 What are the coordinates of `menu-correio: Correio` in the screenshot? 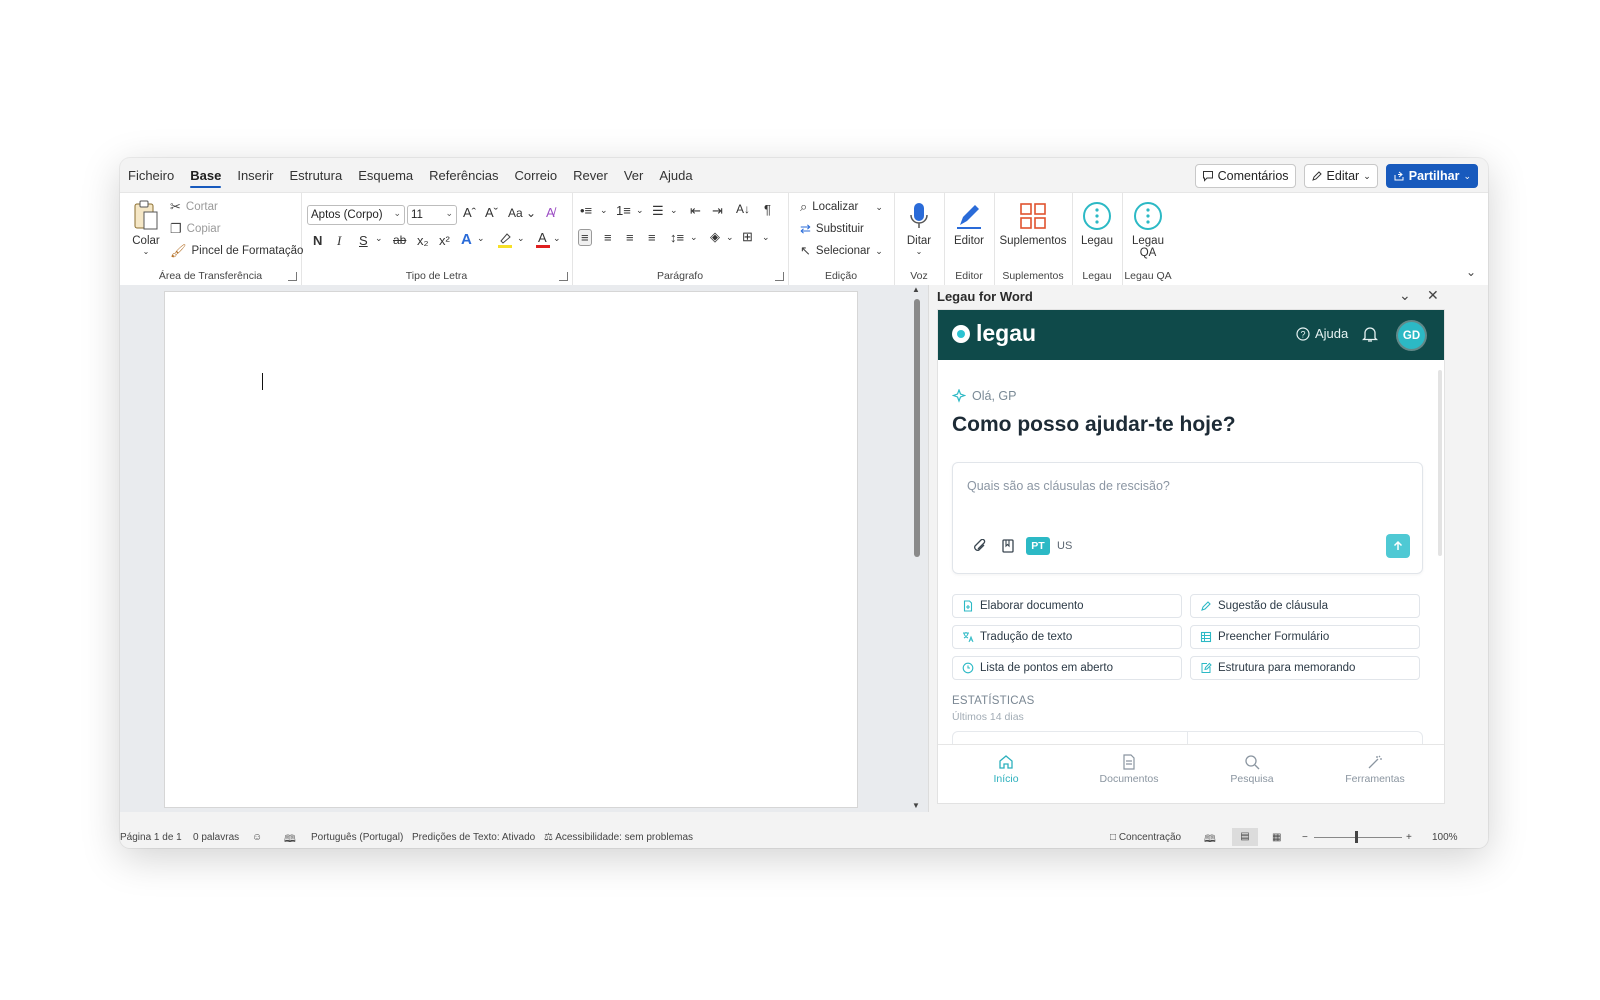 It's located at (536, 175).